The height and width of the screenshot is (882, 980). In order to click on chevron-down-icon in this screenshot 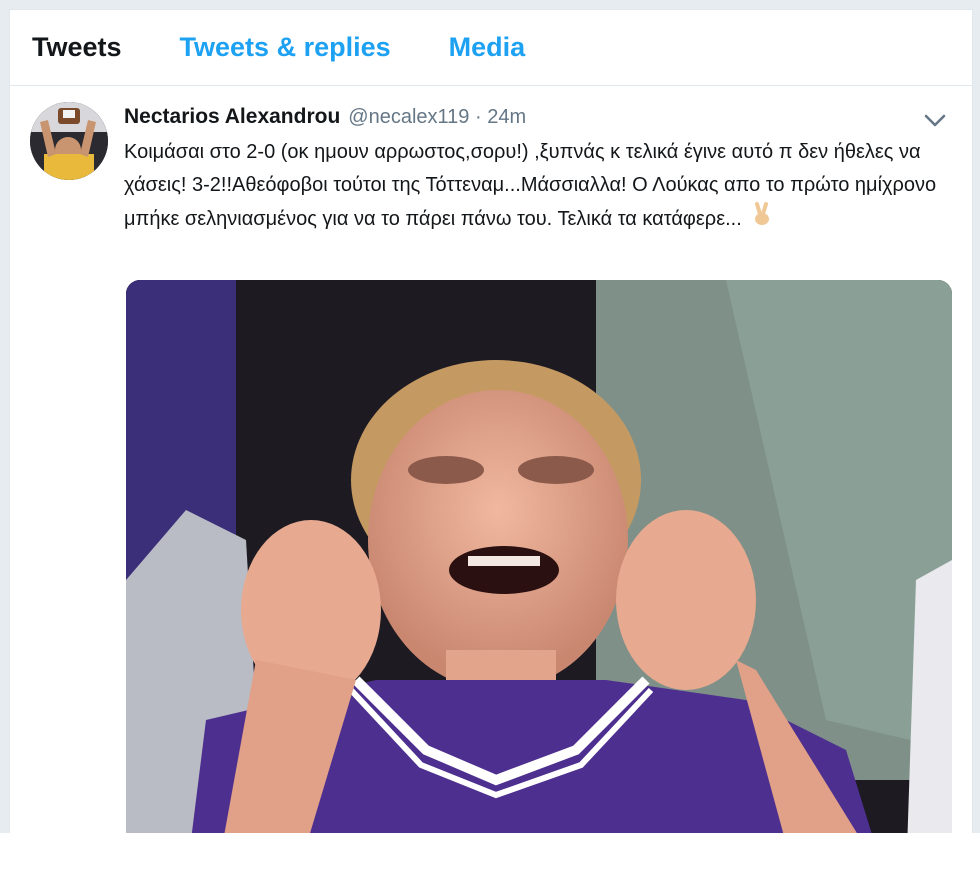, I will do `click(935, 120)`.